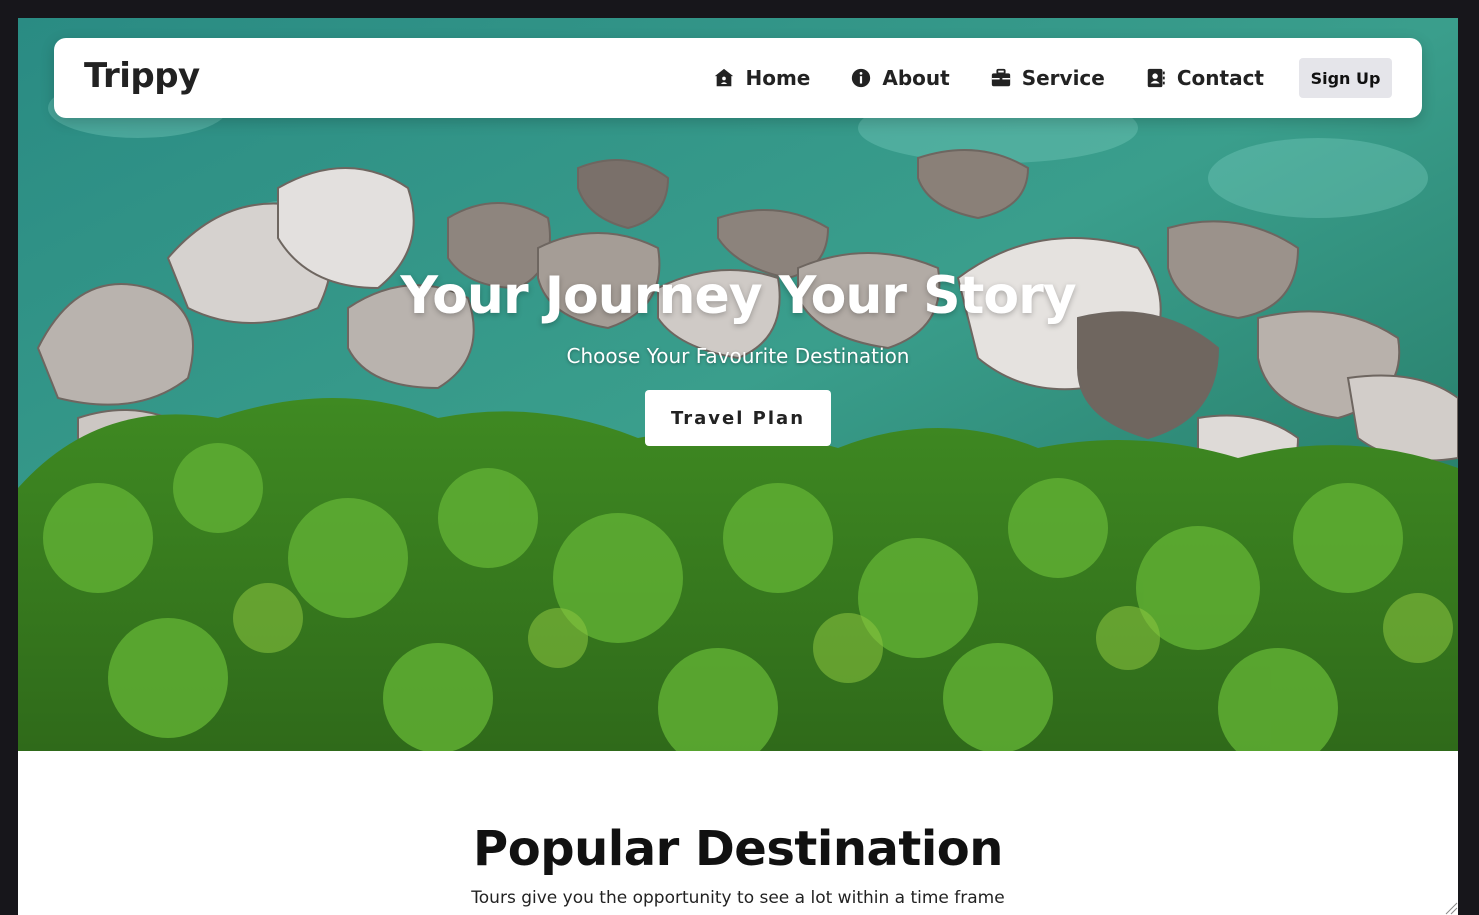 Image resolution: width=1479 pixels, height=915 pixels. I want to click on sign-up-button: Sign Up, so click(1345, 78).